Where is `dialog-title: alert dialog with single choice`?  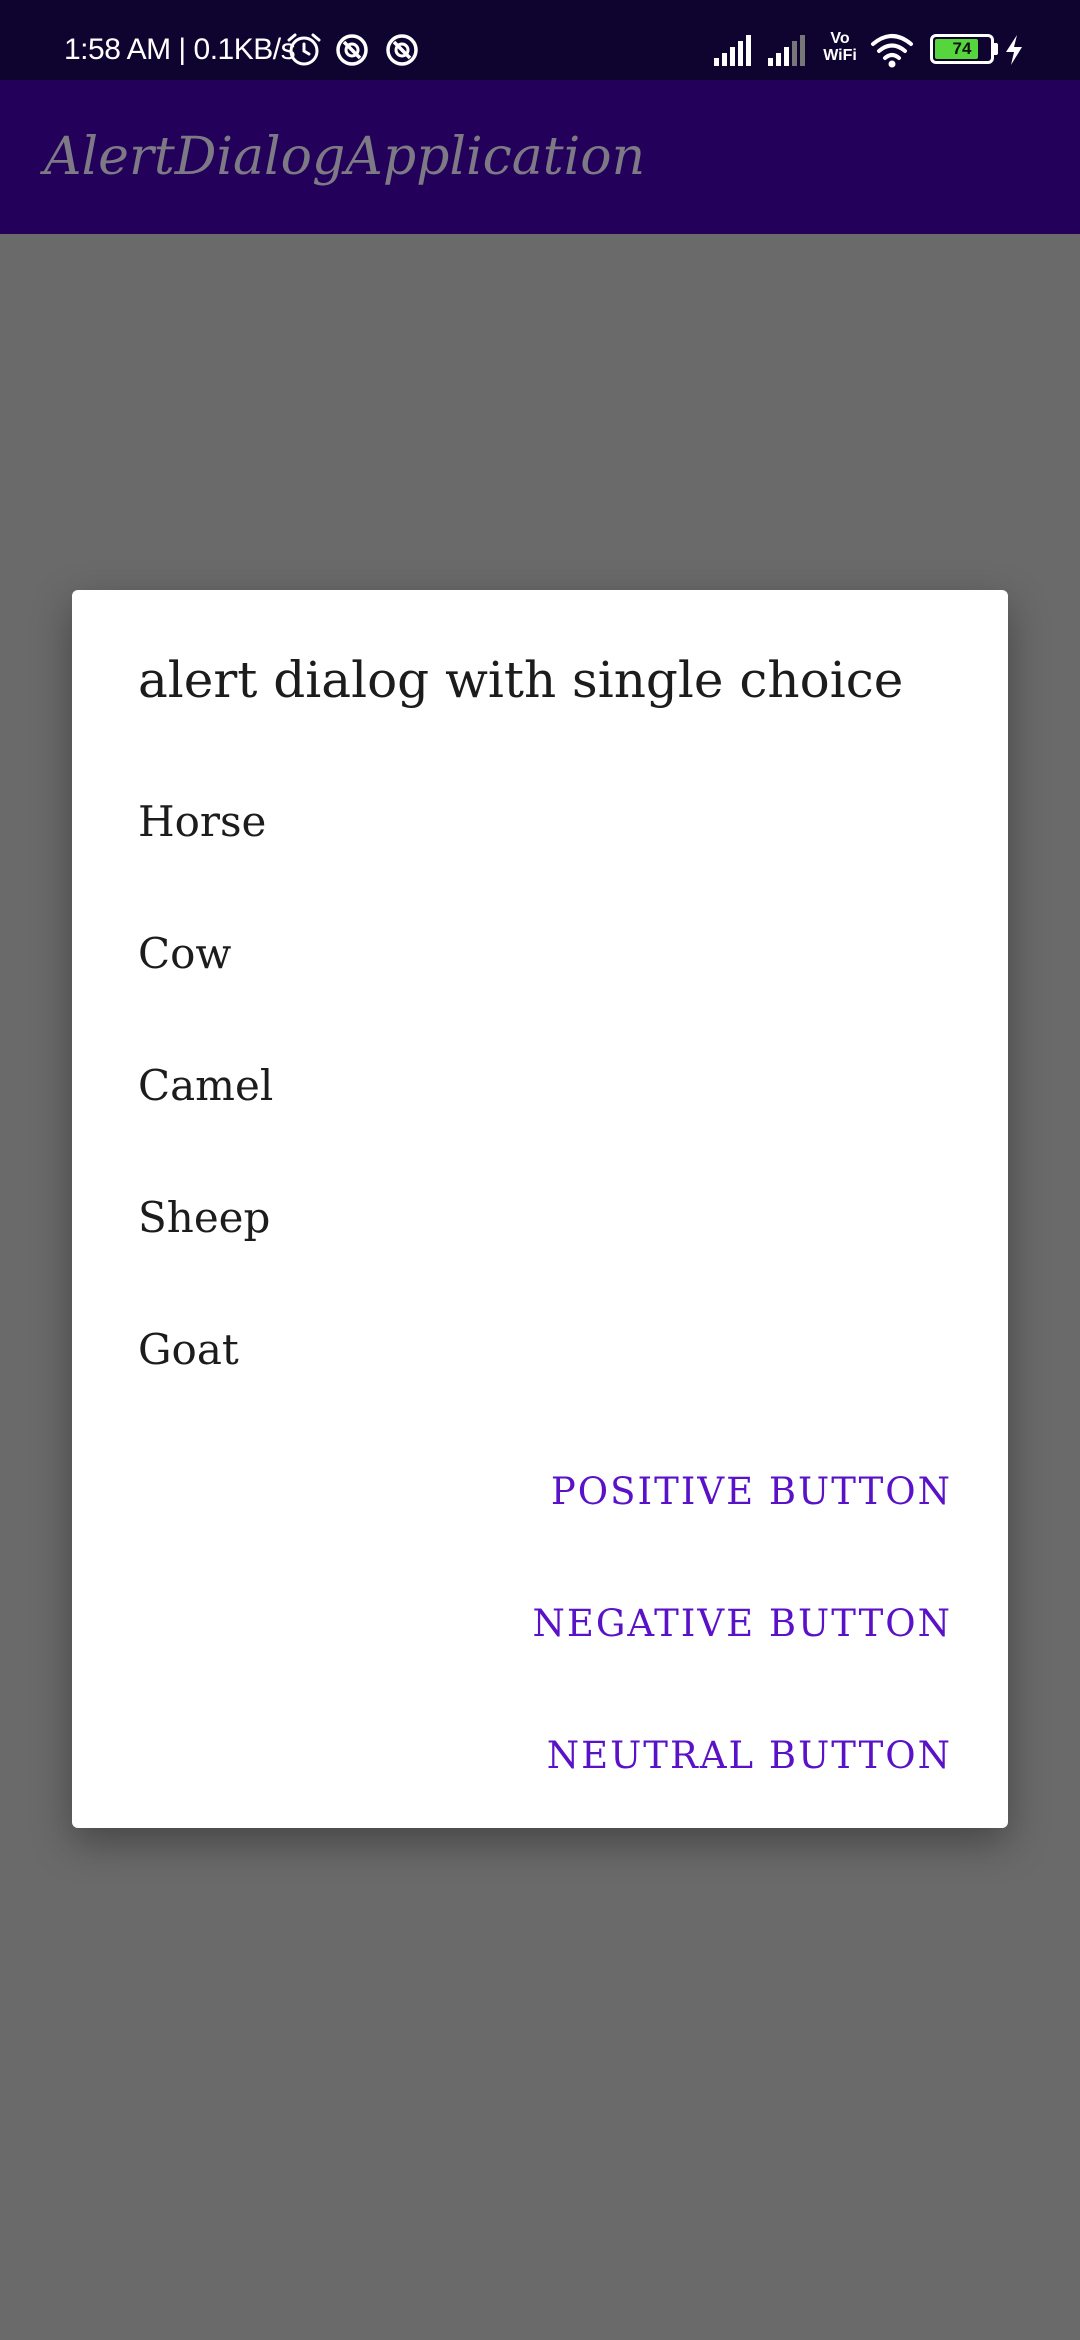 dialog-title: alert dialog with single choice is located at coordinates (521, 680).